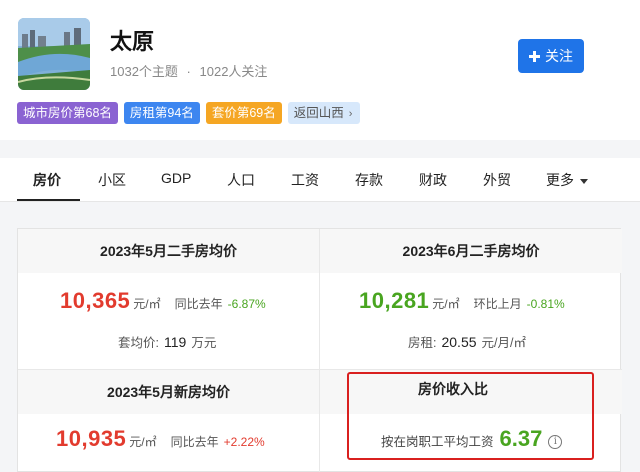 This screenshot has width=640, height=472. What do you see at coordinates (462, 301) in the screenshot?
I see `secondhand-june-price-row: 10,281 元/㎡ 环比上月 -0.81%` at bounding box center [462, 301].